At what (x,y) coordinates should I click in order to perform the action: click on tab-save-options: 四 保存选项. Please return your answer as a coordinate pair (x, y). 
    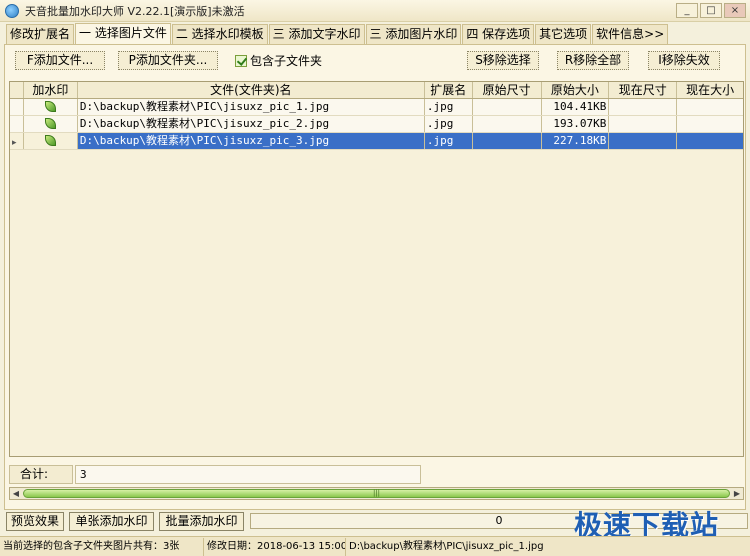
    Looking at the image, I should click on (498, 34).